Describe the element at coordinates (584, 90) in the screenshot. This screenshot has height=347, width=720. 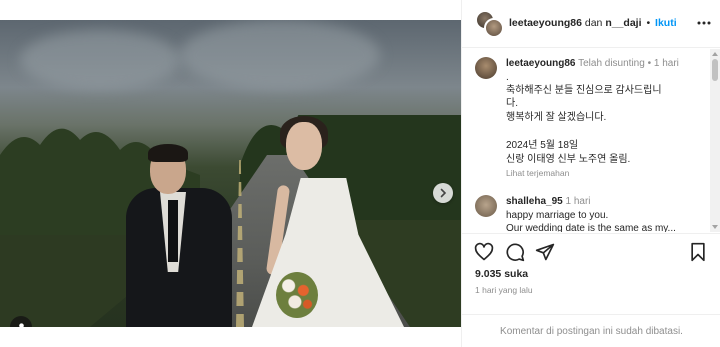
I see `caption-line: 축하해주신 분들 진심으로 감사드립니` at that location.